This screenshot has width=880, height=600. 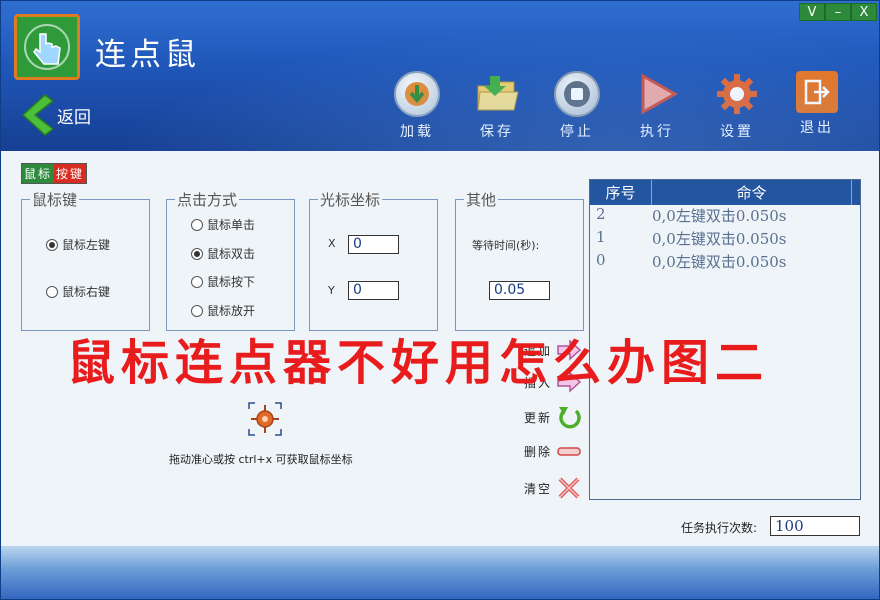 I want to click on radio-single-click: 鼠标单击, so click(x=223, y=224).